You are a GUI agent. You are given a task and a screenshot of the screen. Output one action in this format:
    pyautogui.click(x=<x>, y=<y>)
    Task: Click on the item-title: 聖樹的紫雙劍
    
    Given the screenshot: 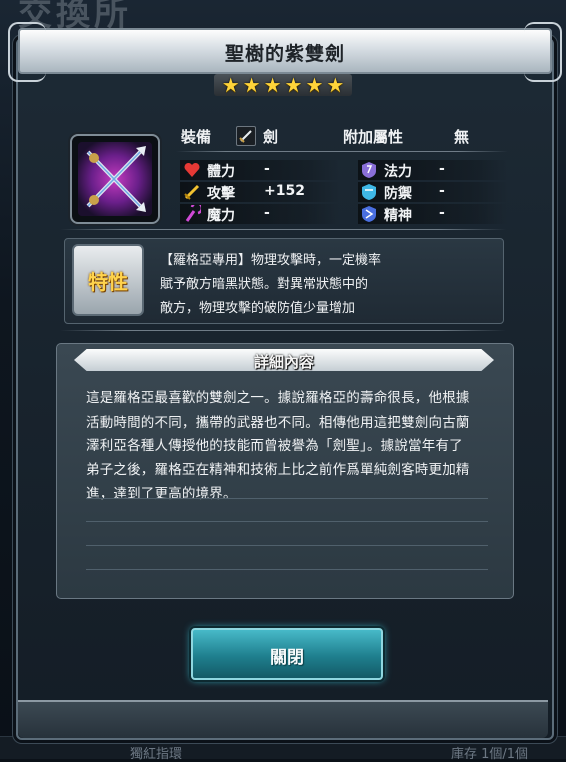 What is the action you would take?
    pyautogui.click(x=284, y=54)
    